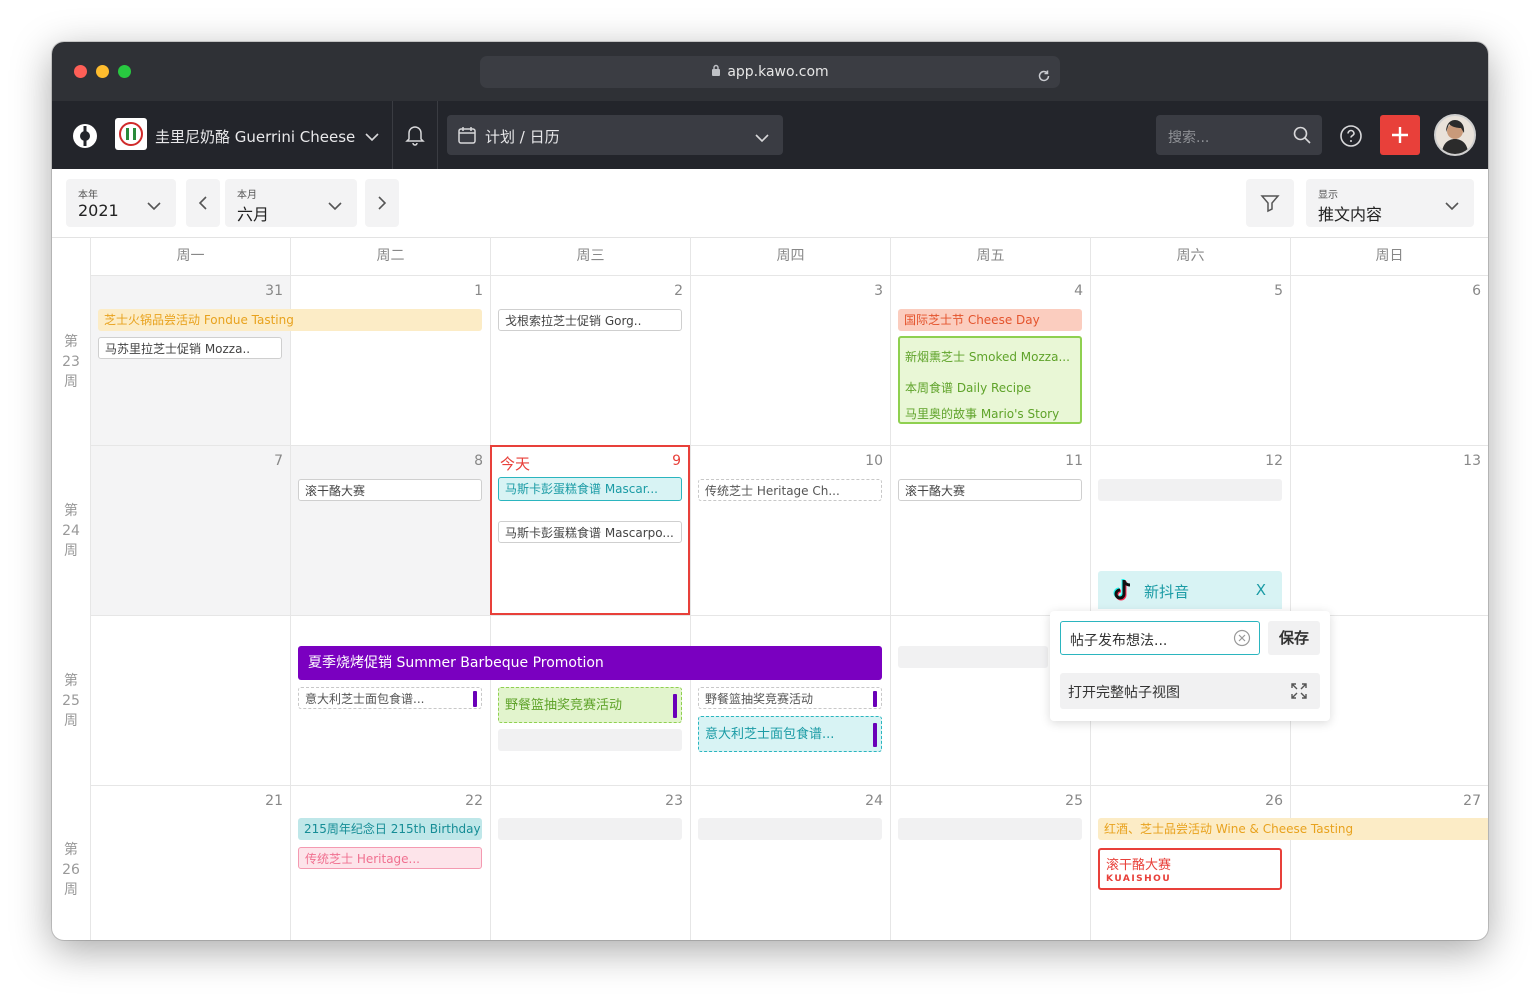 The height and width of the screenshot is (1000, 1540). What do you see at coordinates (1389, 530) in the screenshot?
I see `day-cell: 13` at bounding box center [1389, 530].